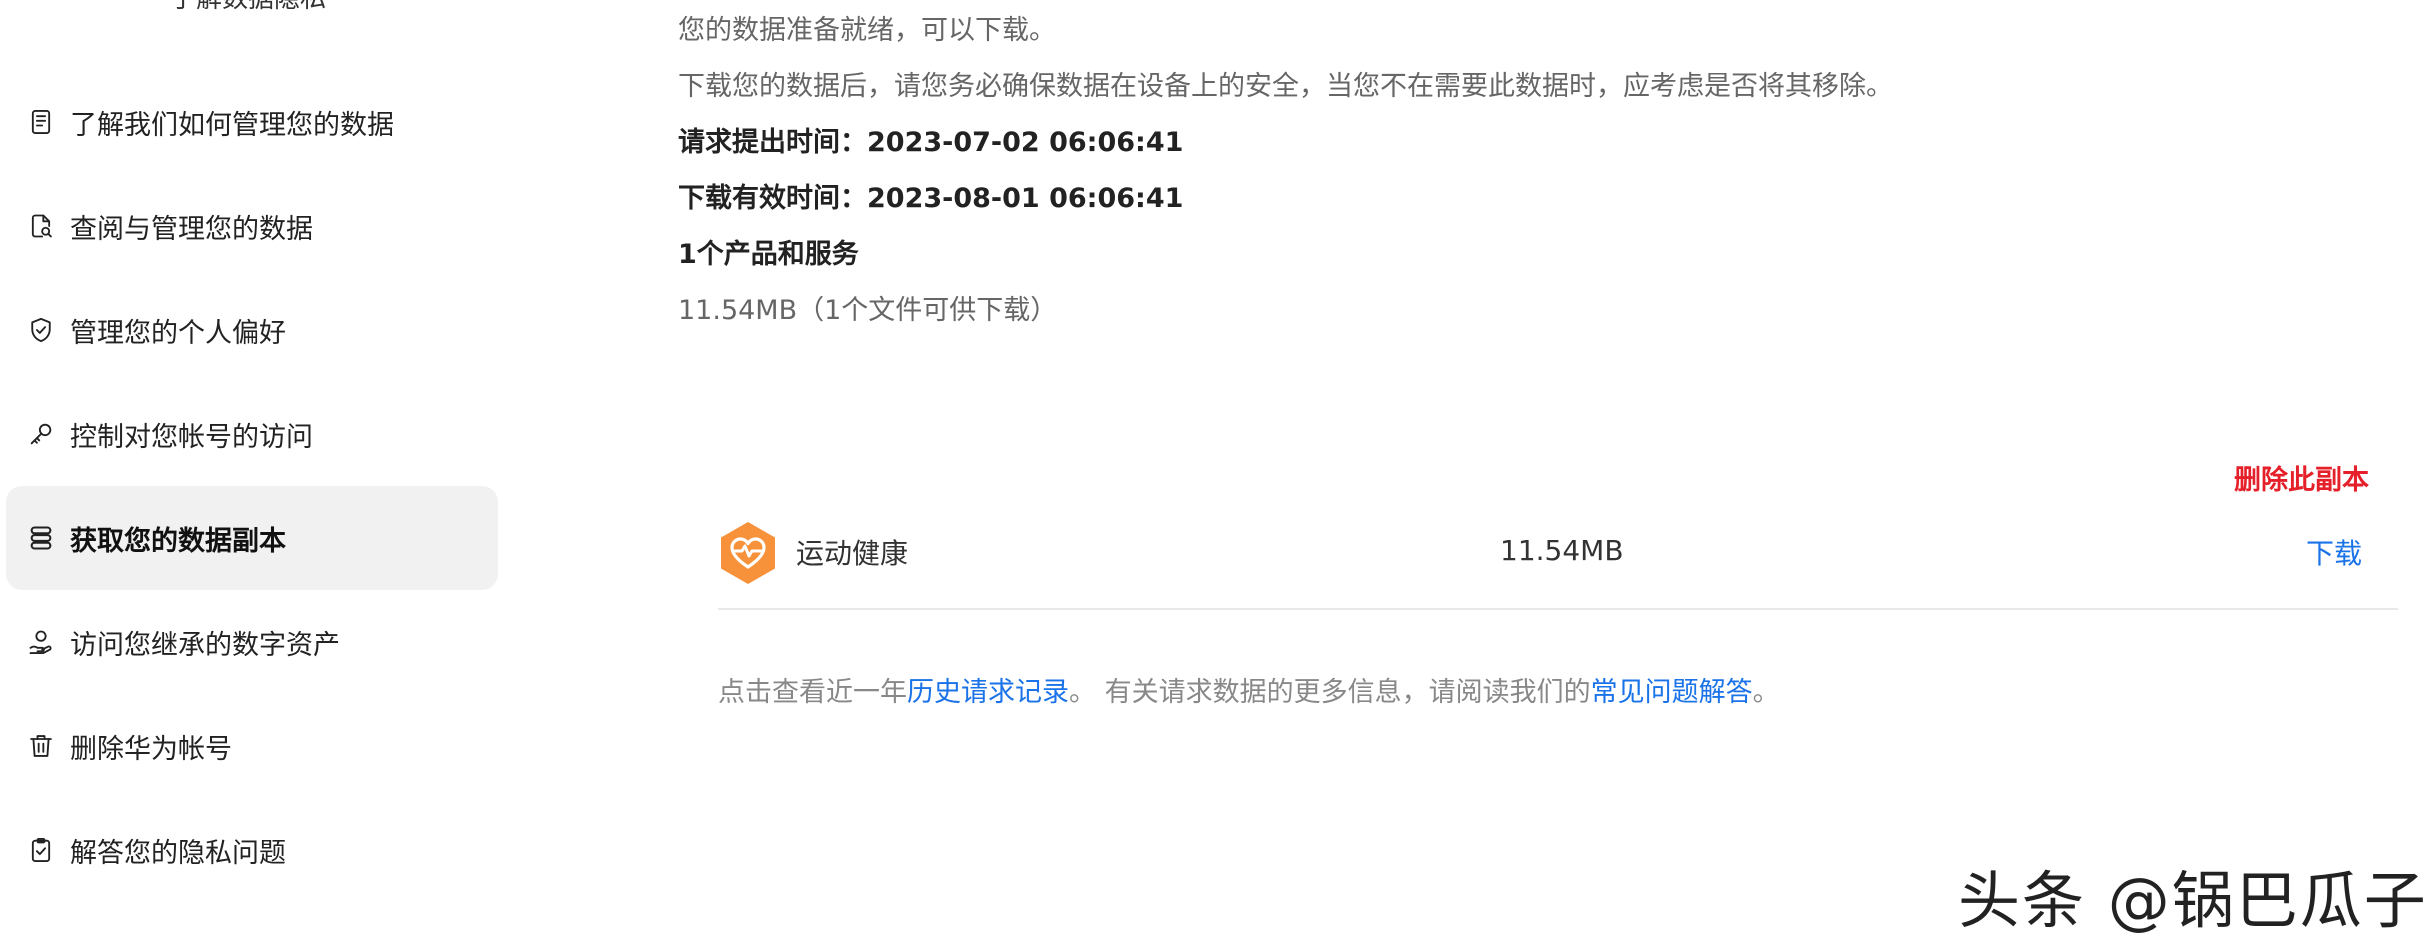  What do you see at coordinates (41, 226) in the screenshot?
I see `document-search-icon` at bounding box center [41, 226].